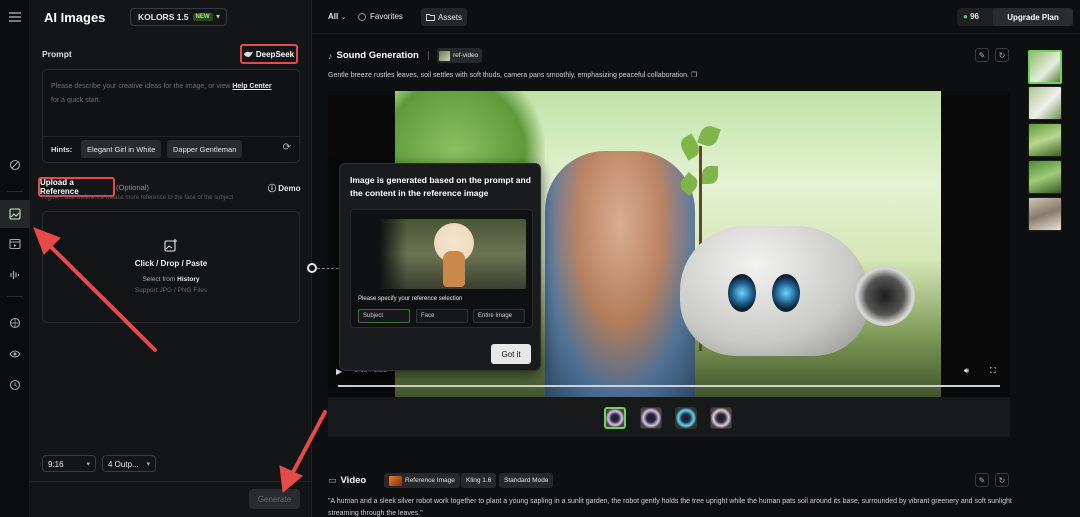  I want to click on assets-button: Assets, so click(444, 17).